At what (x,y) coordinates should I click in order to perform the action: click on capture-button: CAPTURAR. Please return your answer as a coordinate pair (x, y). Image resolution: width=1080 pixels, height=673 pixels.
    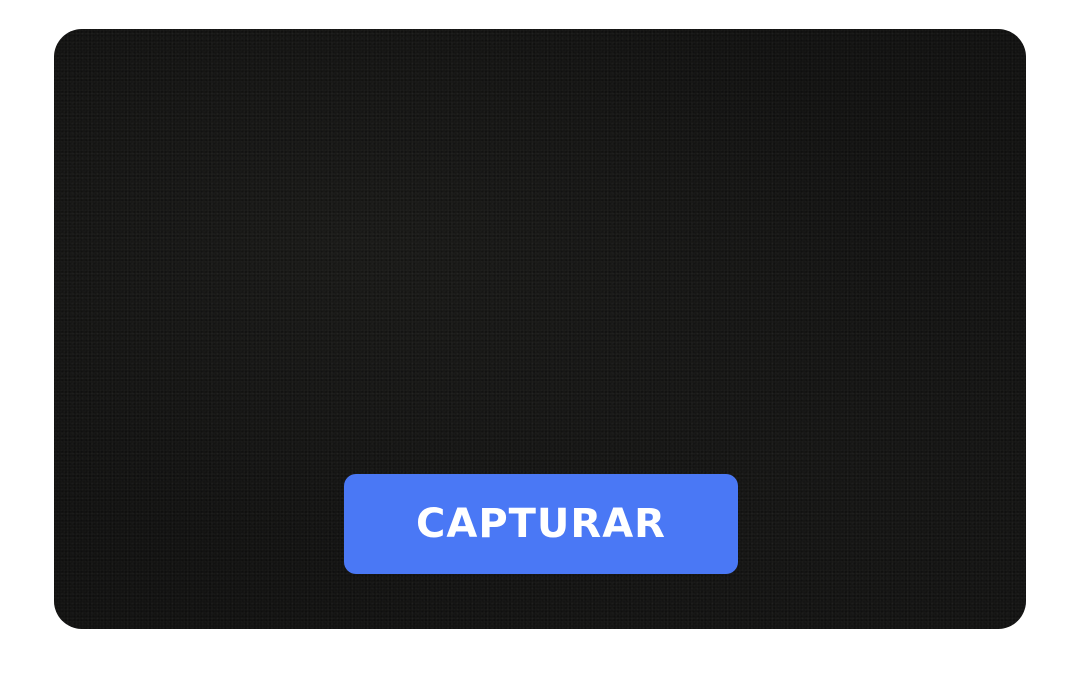
    Looking at the image, I should click on (541, 524).